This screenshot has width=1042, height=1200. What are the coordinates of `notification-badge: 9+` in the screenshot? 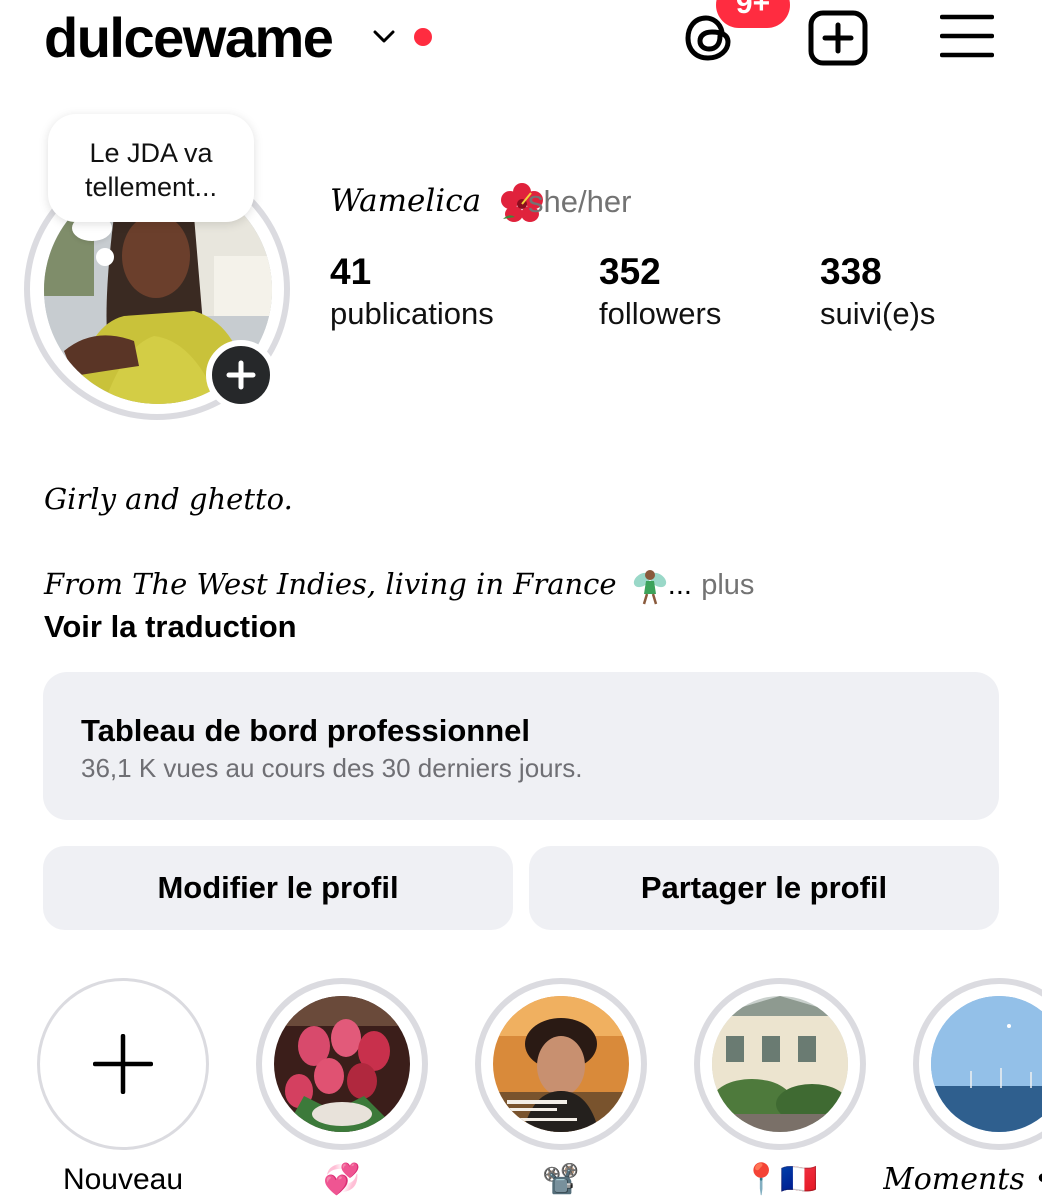 It's located at (753, 14).